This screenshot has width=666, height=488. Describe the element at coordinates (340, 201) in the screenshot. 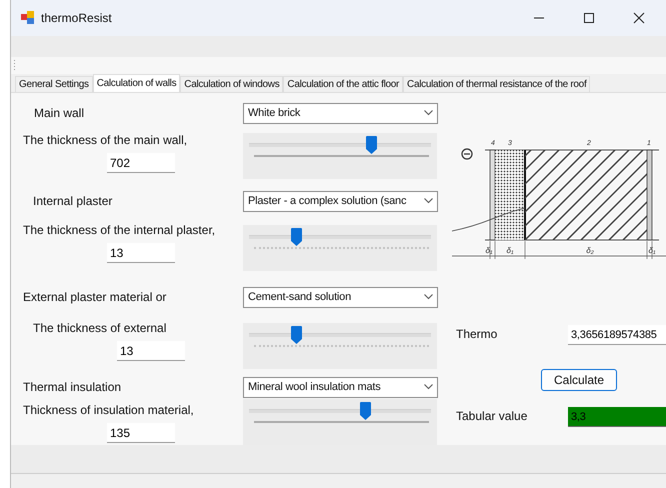

I see `material-dropdown: Plaster - a complex solution (sanc` at that location.